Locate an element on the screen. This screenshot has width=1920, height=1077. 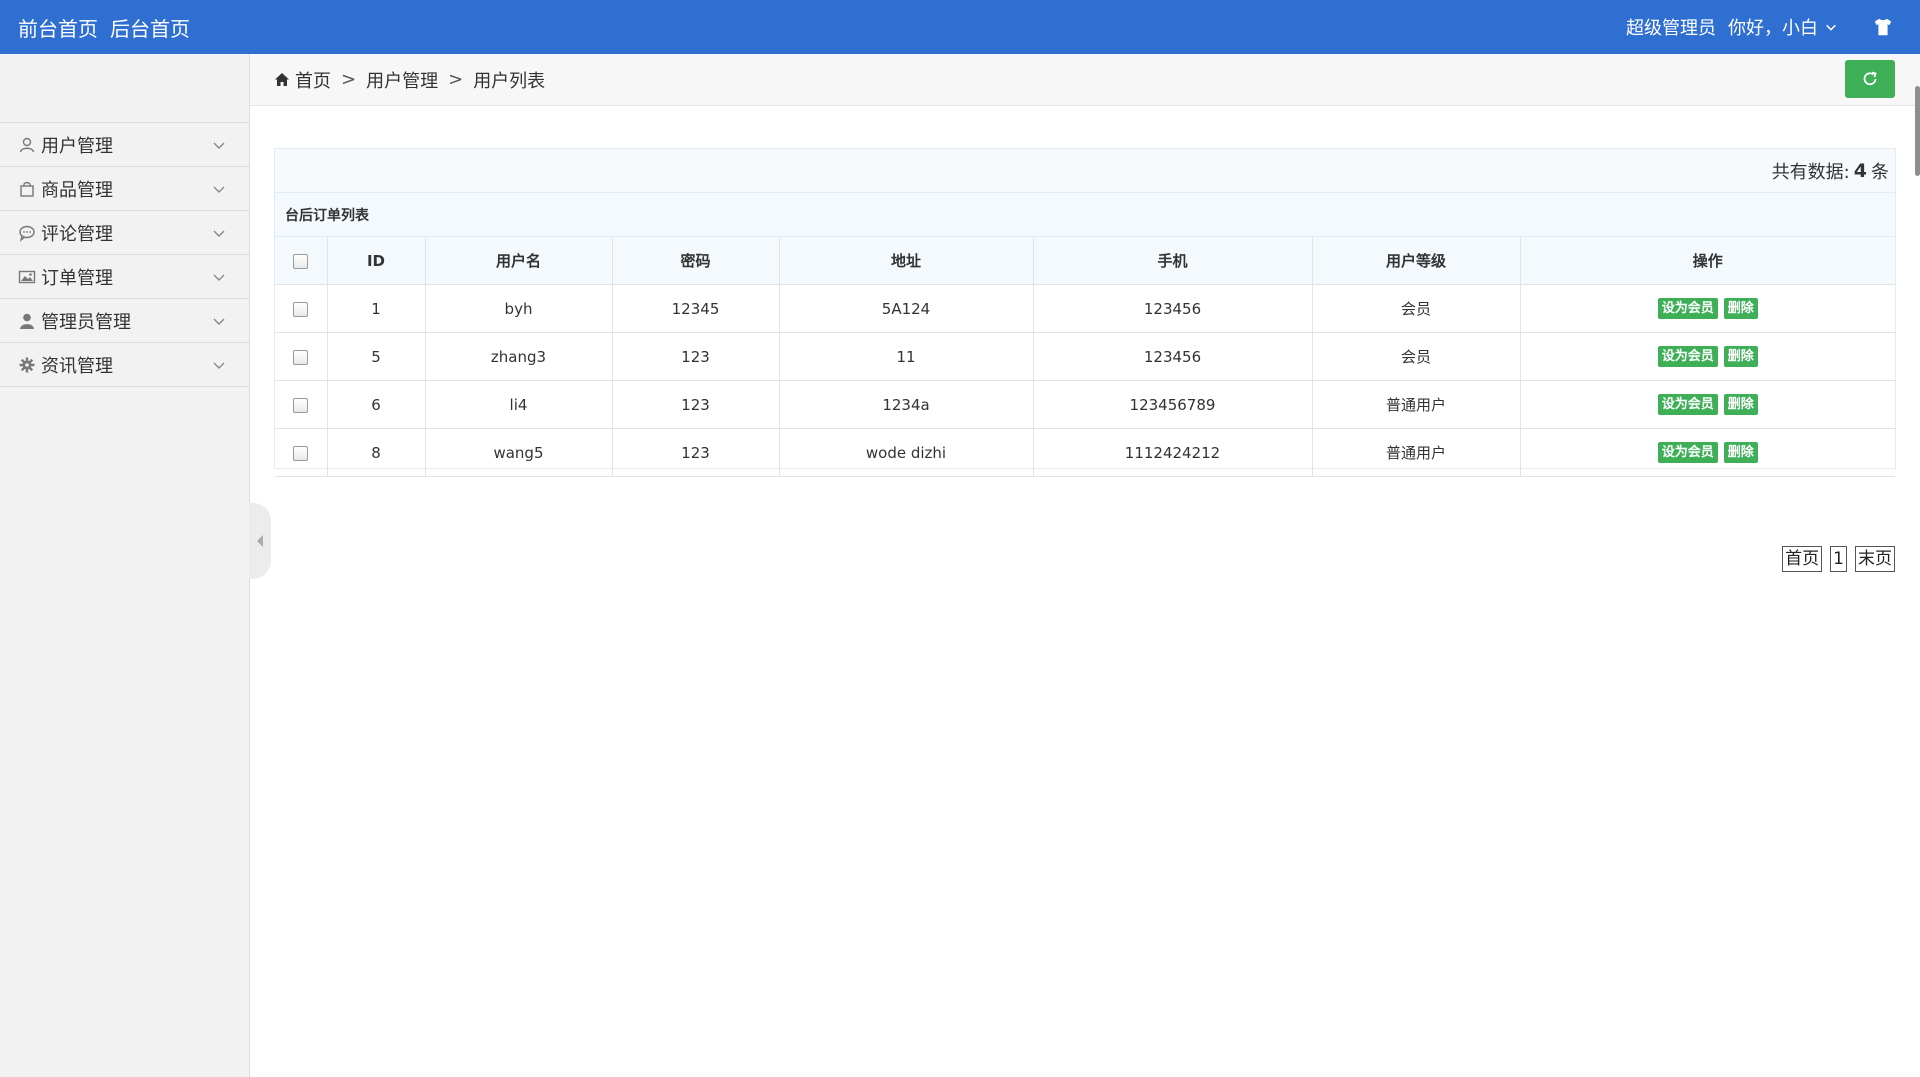
breadcrumb: 首页 > 用户管理 > 用户列表 is located at coordinates (409, 79).